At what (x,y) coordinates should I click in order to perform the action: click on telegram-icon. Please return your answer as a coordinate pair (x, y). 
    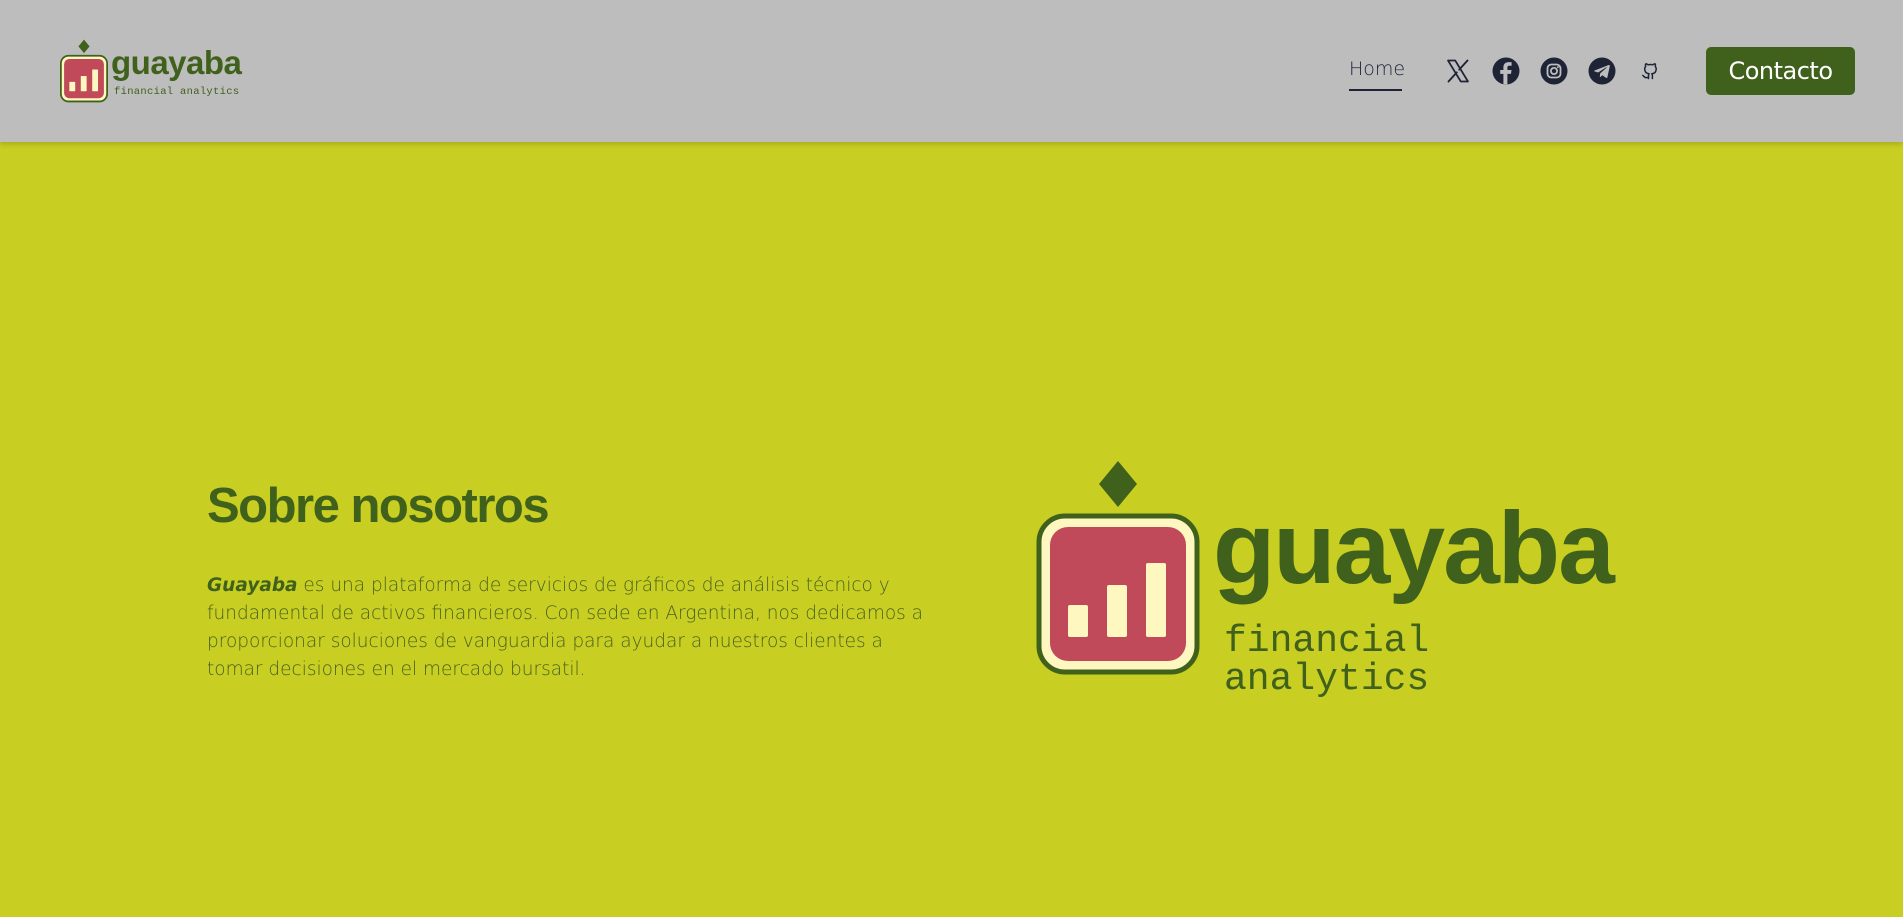
    Looking at the image, I should click on (1602, 71).